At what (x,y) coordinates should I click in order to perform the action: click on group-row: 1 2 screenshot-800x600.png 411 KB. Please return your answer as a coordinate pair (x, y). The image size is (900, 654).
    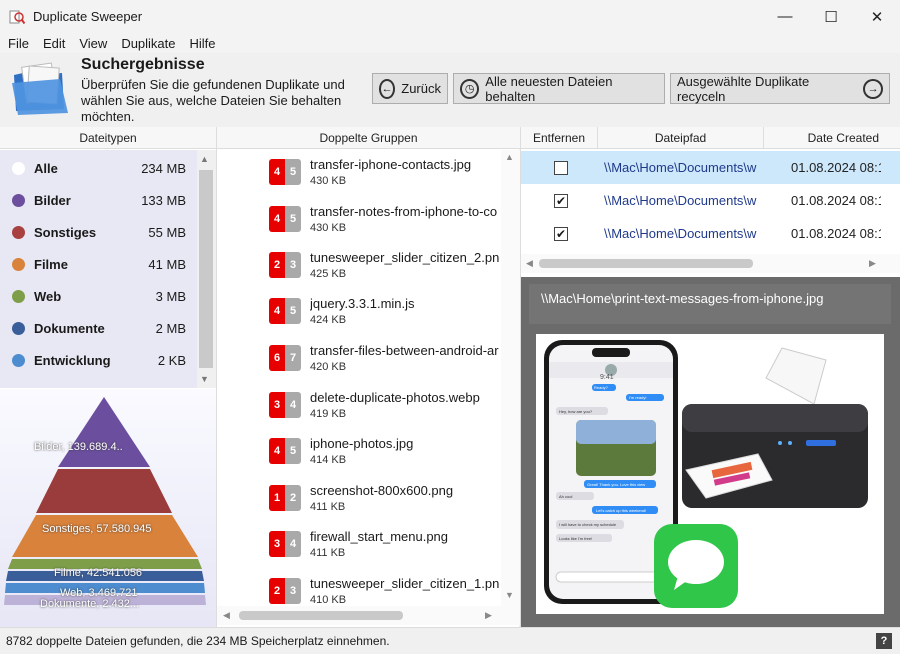
    Looking at the image, I should click on (359, 505).